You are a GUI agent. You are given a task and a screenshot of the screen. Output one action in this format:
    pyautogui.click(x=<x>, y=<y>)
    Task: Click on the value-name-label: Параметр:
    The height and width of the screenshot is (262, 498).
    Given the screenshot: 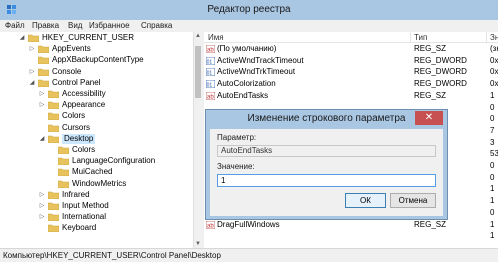 What is the action you would take?
    pyautogui.click(x=237, y=137)
    